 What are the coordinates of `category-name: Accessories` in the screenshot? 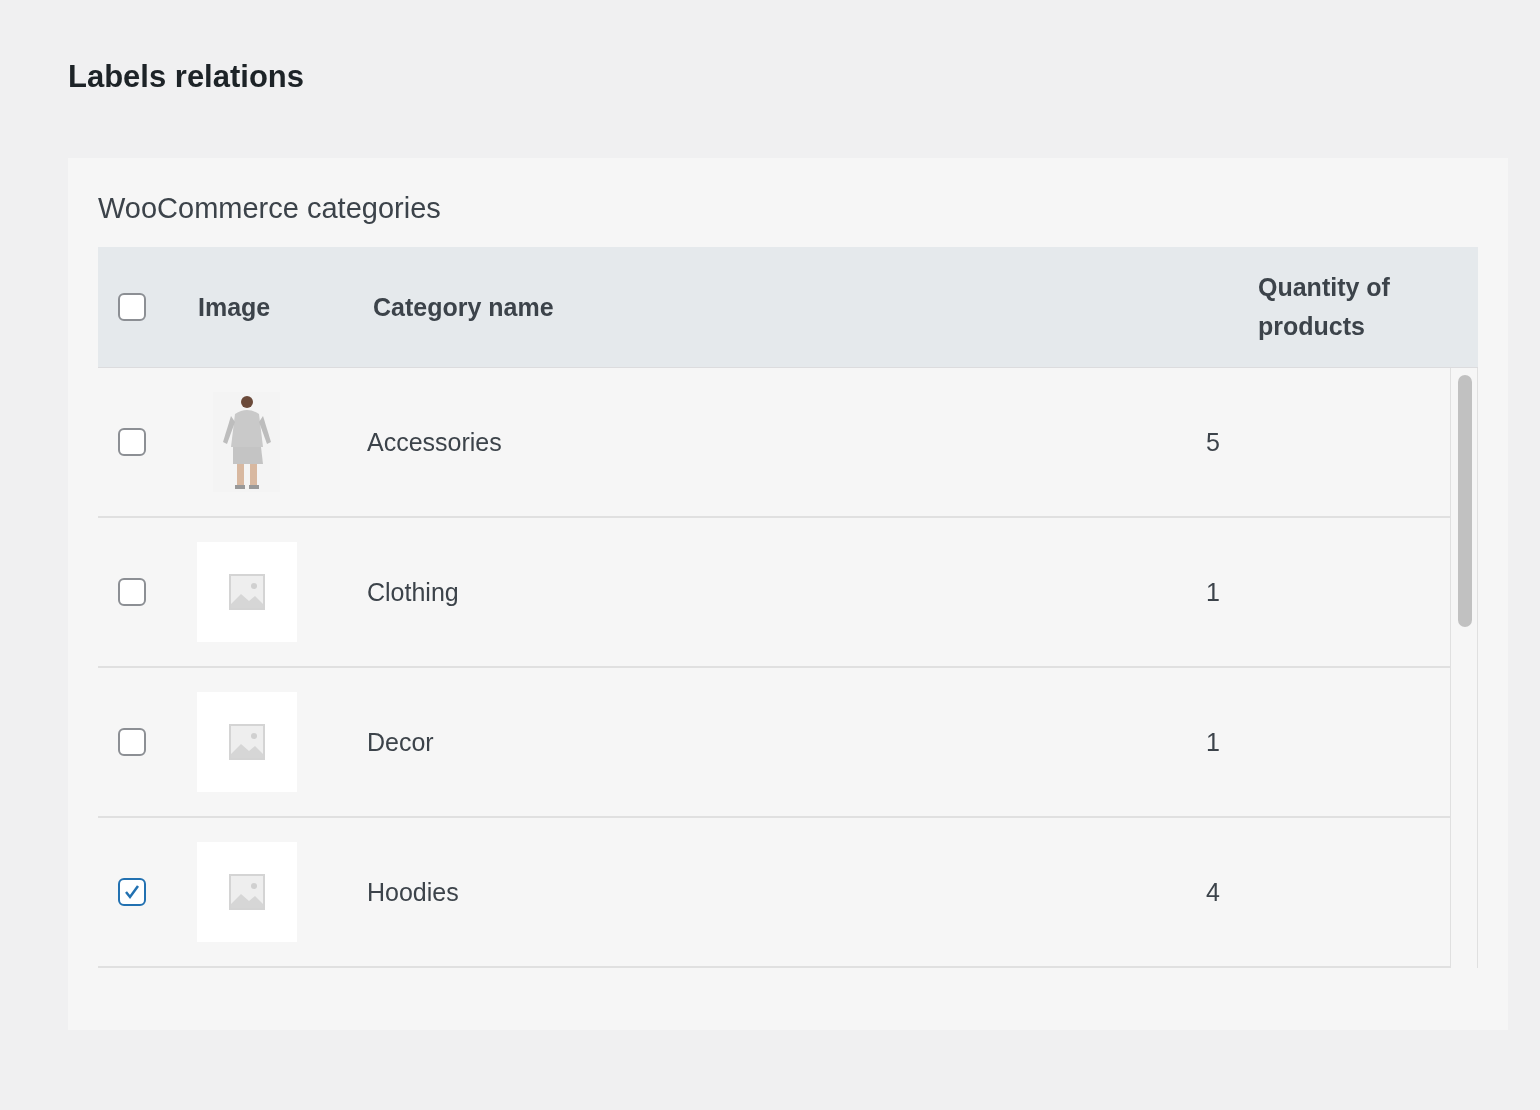 It's located at (434, 442).